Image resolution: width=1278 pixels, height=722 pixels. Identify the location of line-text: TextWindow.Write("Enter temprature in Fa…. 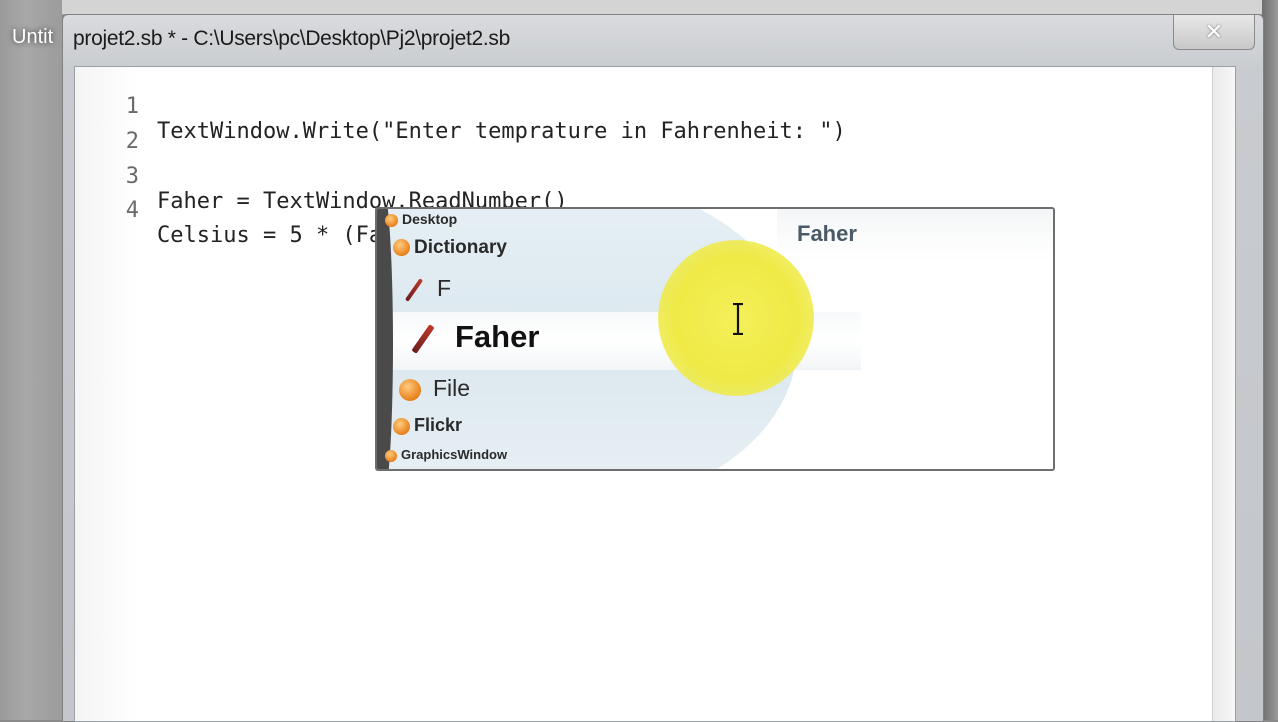
(501, 131).